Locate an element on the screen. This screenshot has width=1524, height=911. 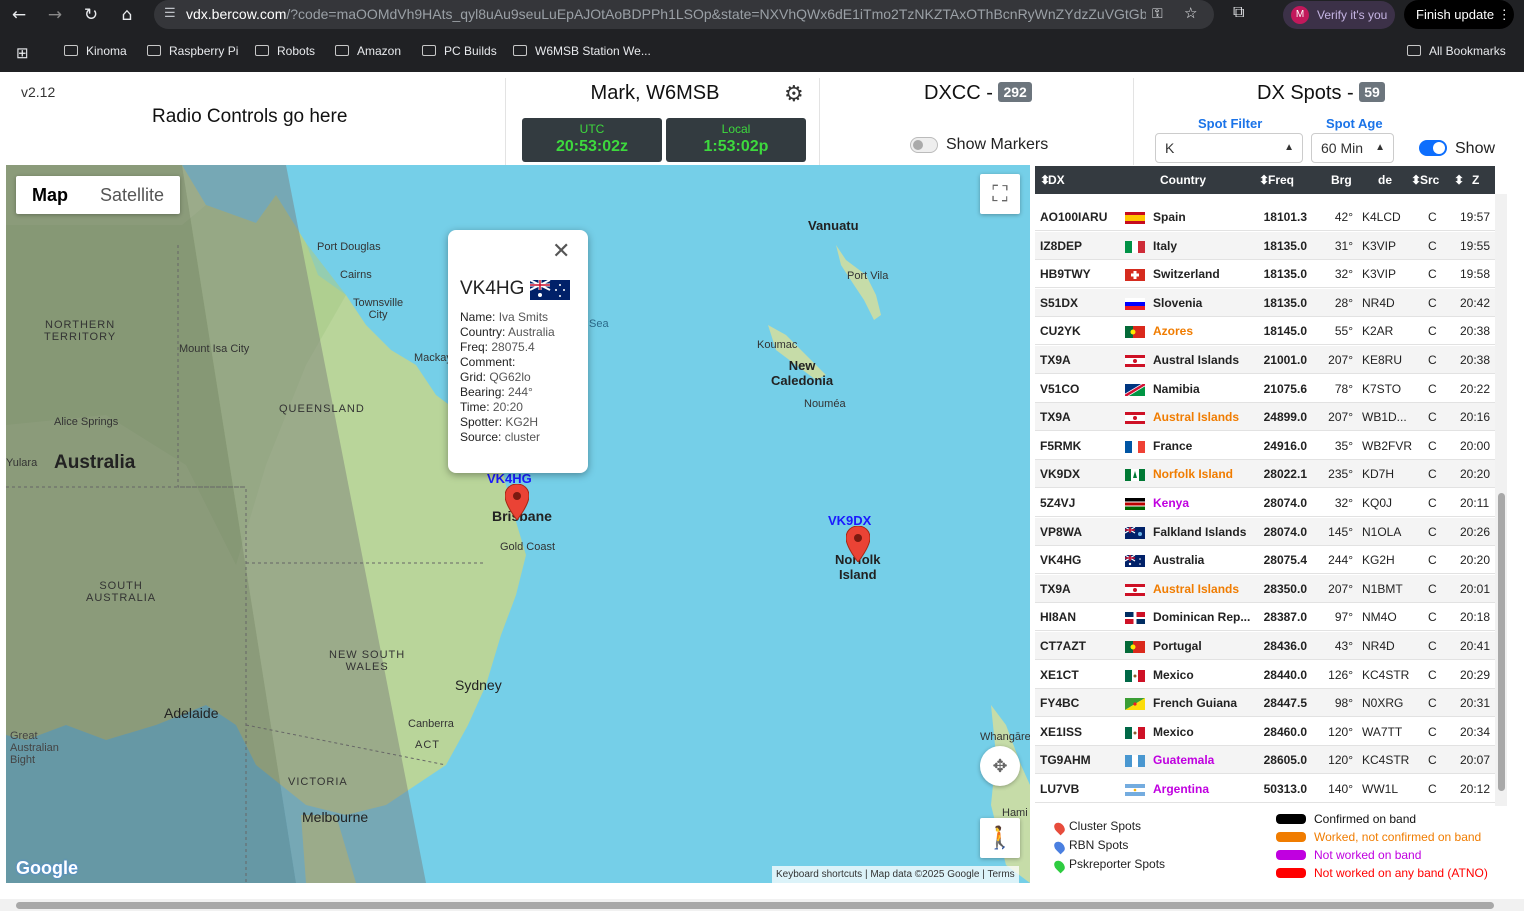
bookmark-folder: PC Builds is located at coordinates (459, 51).